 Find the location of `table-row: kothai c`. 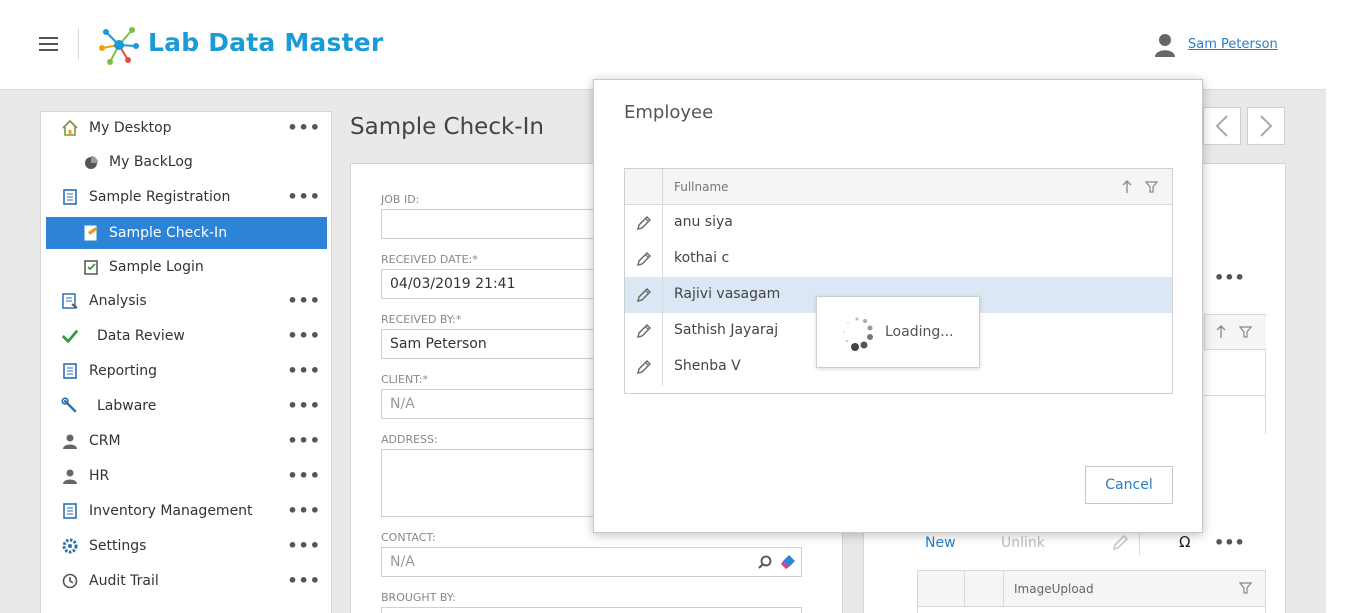

table-row: kothai c is located at coordinates (898, 259).